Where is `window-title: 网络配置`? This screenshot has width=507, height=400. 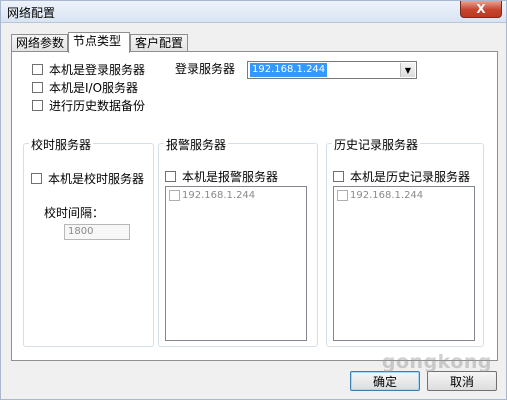 window-title: 网络配置 is located at coordinates (31, 13).